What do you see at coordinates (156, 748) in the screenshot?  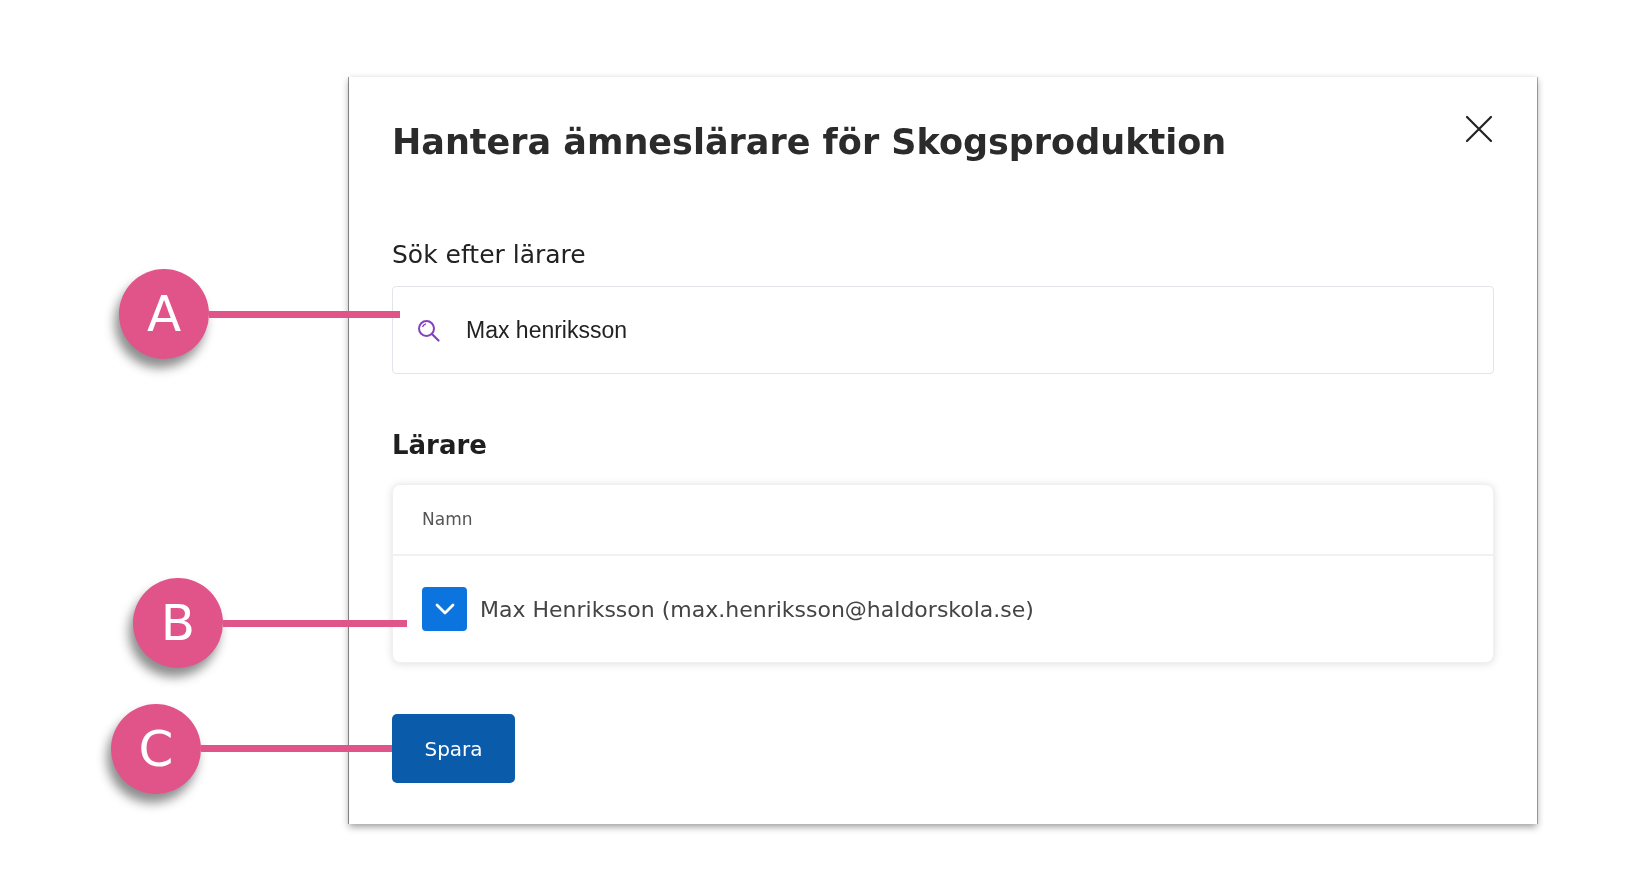 I see `callout-marker: C` at bounding box center [156, 748].